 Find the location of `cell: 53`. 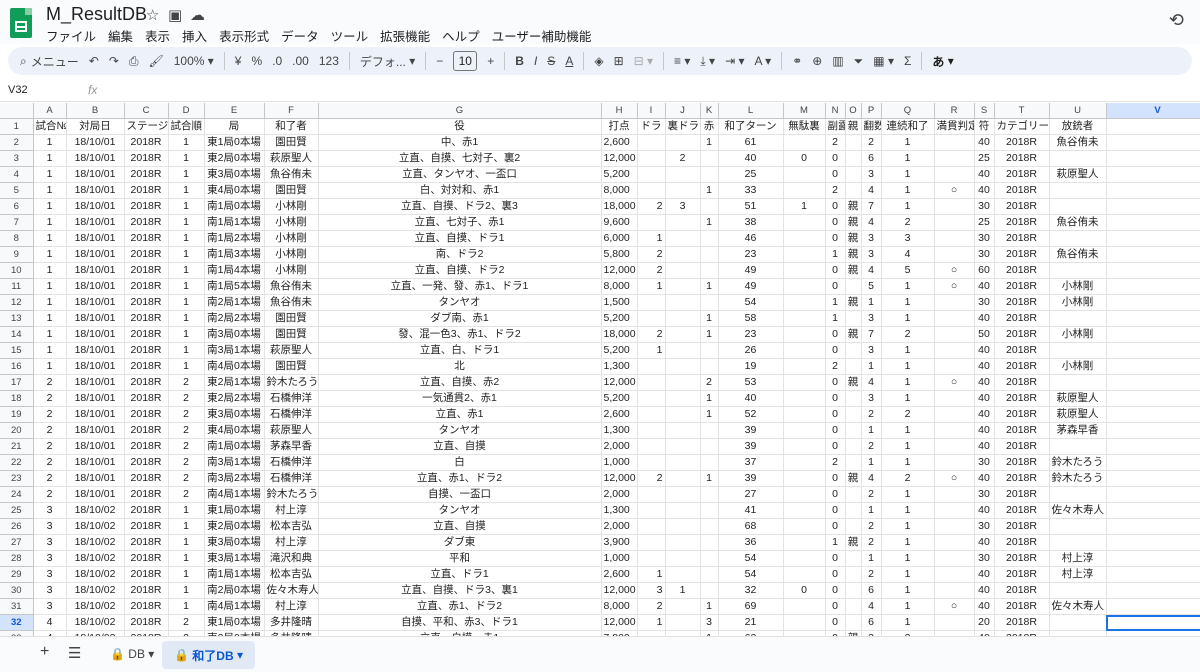

cell: 53 is located at coordinates (751, 382).